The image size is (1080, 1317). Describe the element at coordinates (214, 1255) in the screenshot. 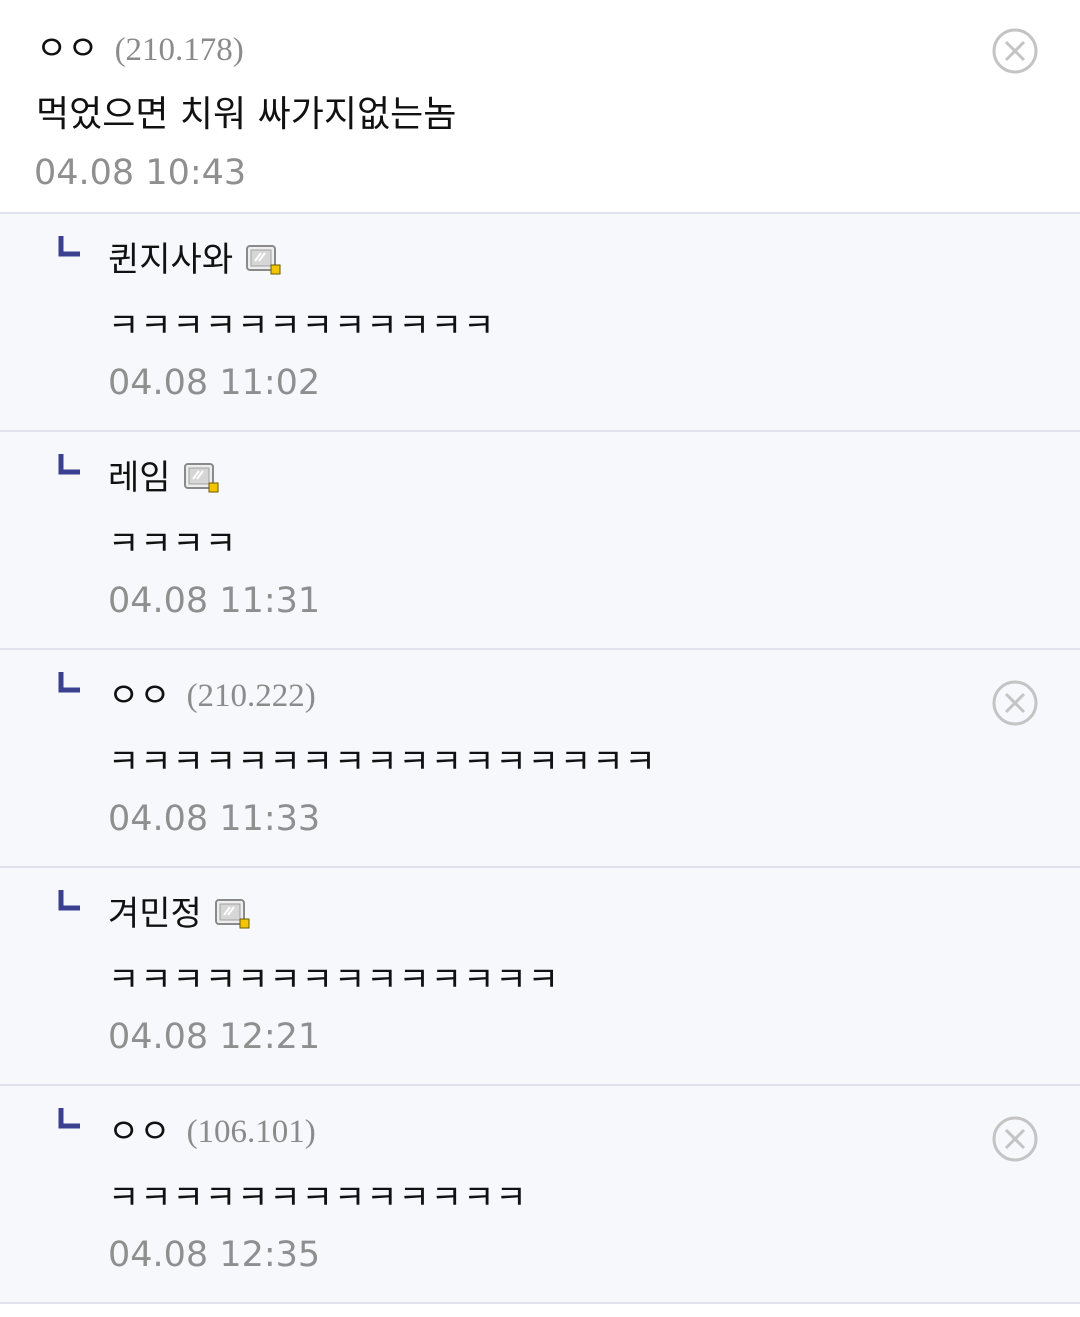

I see `reply-timestamp: 04.08 12:35` at that location.